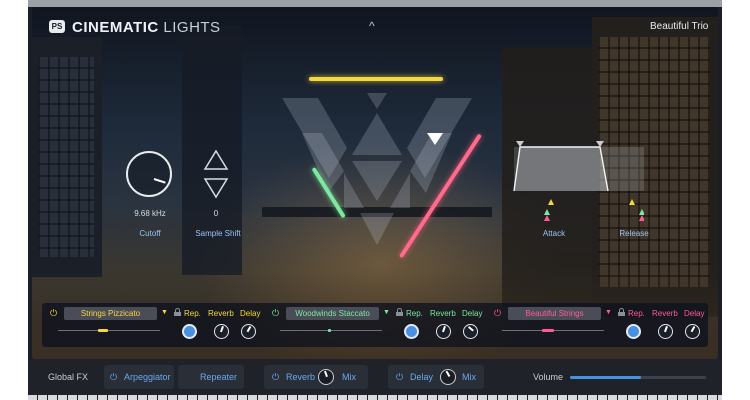  I want to click on reverb-label-2: Reverb, so click(443, 313).